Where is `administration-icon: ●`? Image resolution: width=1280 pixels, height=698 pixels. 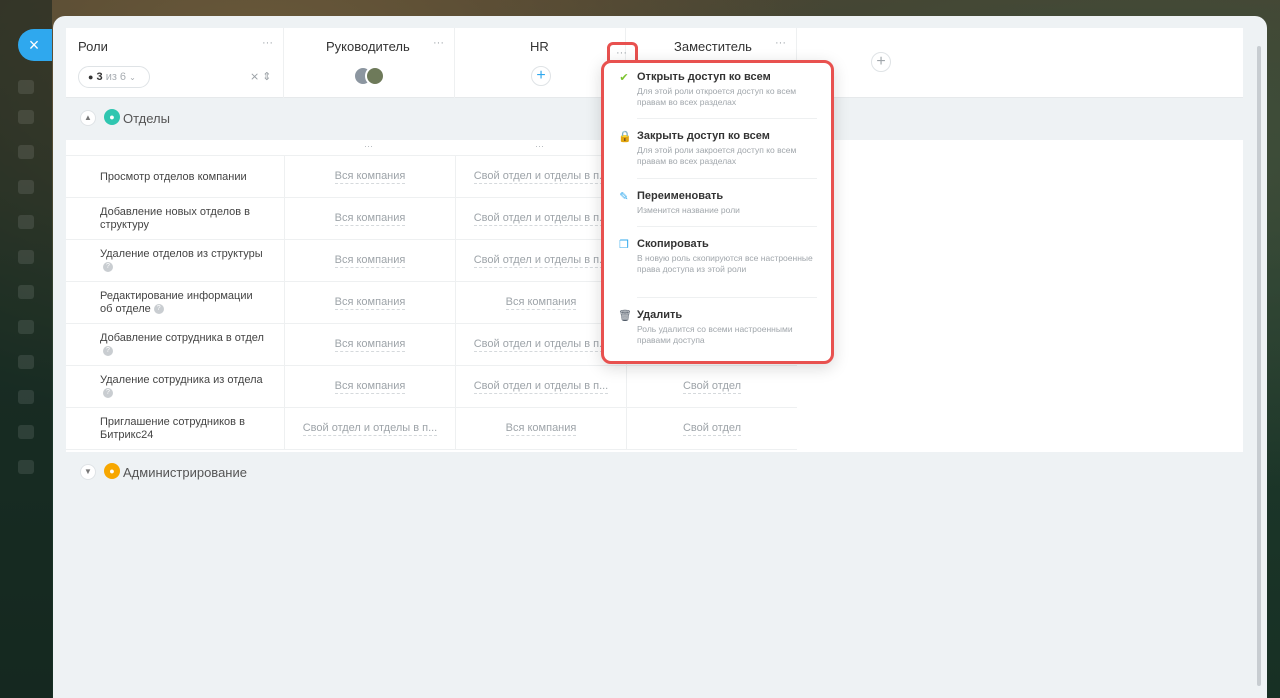
administration-icon: ● is located at coordinates (112, 471).